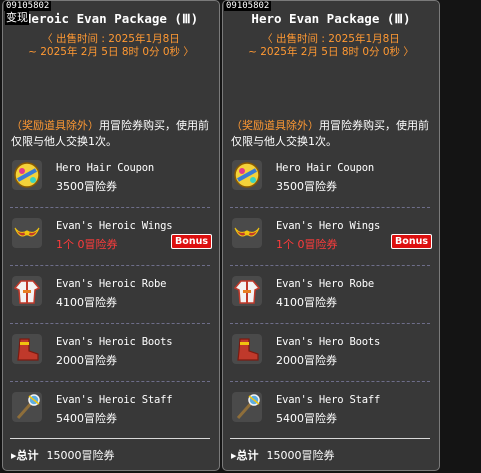 The image size is (481, 473). What do you see at coordinates (330, 409) in the screenshot?
I see `package-item: Evan's Hero Staff 5400冒险券` at bounding box center [330, 409].